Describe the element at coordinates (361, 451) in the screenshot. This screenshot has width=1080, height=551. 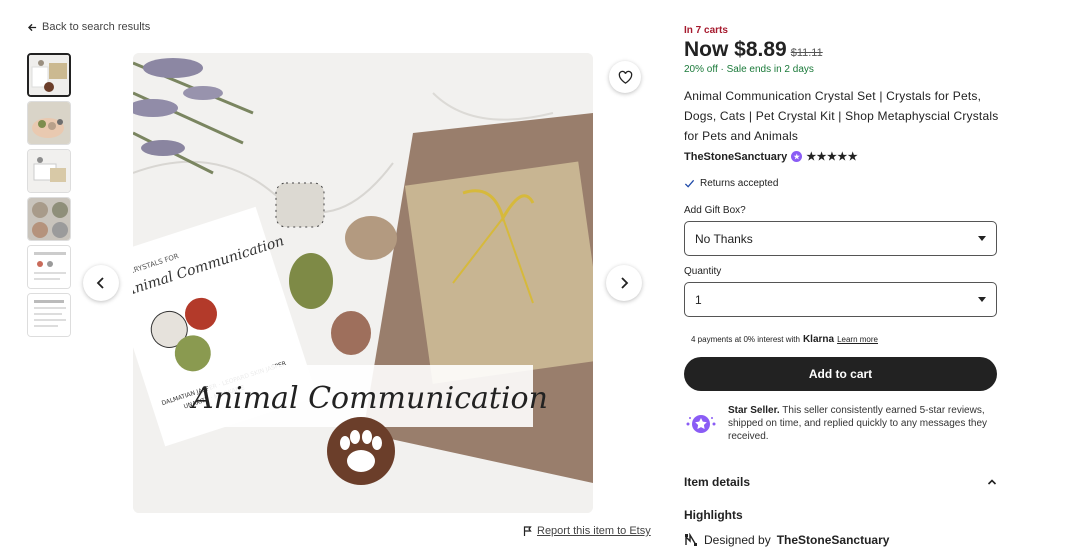
I see `paw-icon` at that location.